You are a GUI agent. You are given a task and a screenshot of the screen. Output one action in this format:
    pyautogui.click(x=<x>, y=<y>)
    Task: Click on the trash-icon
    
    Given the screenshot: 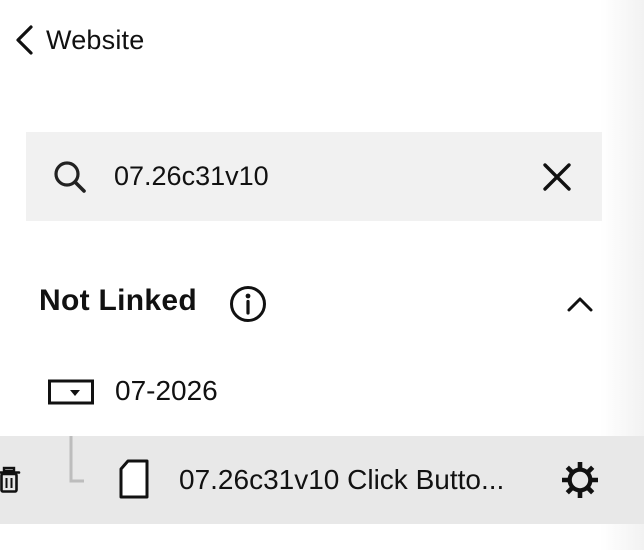 What is the action you would take?
    pyautogui.click(x=11, y=480)
    